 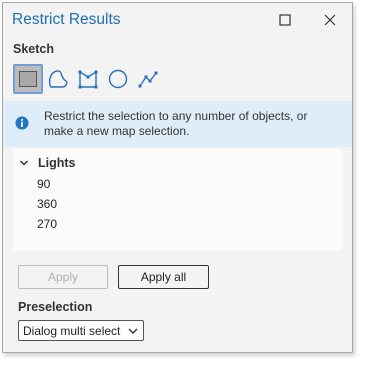 I want to click on info-icon, so click(x=22, y=123).